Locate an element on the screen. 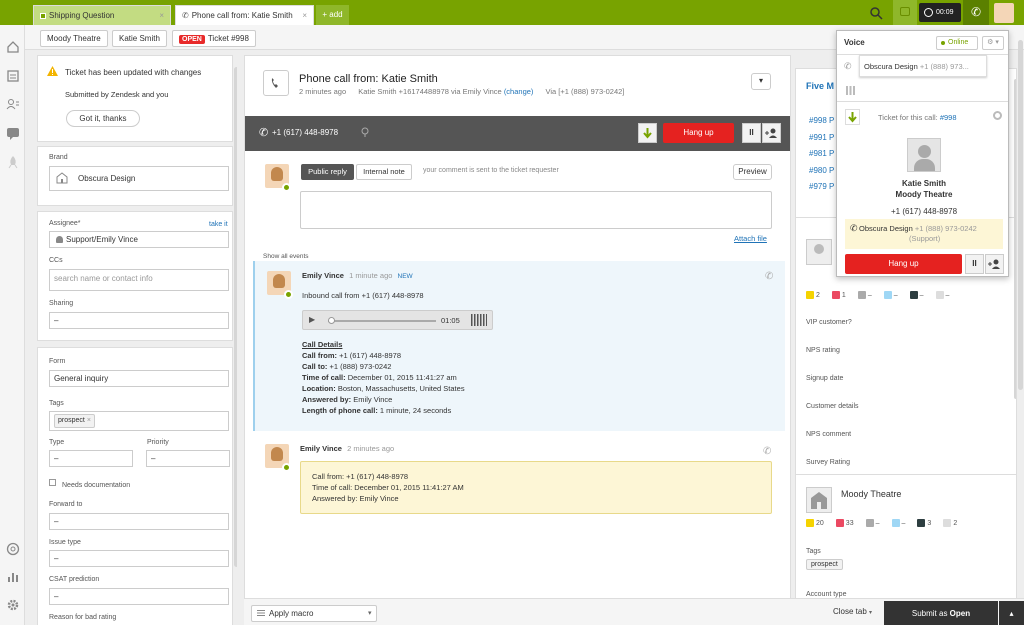  nps-comment-label: NPS comment is located at coordinates (829, 434).